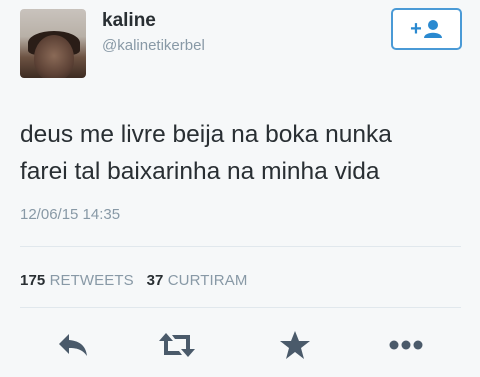  I want to click on more-icon, so click(406, 345).